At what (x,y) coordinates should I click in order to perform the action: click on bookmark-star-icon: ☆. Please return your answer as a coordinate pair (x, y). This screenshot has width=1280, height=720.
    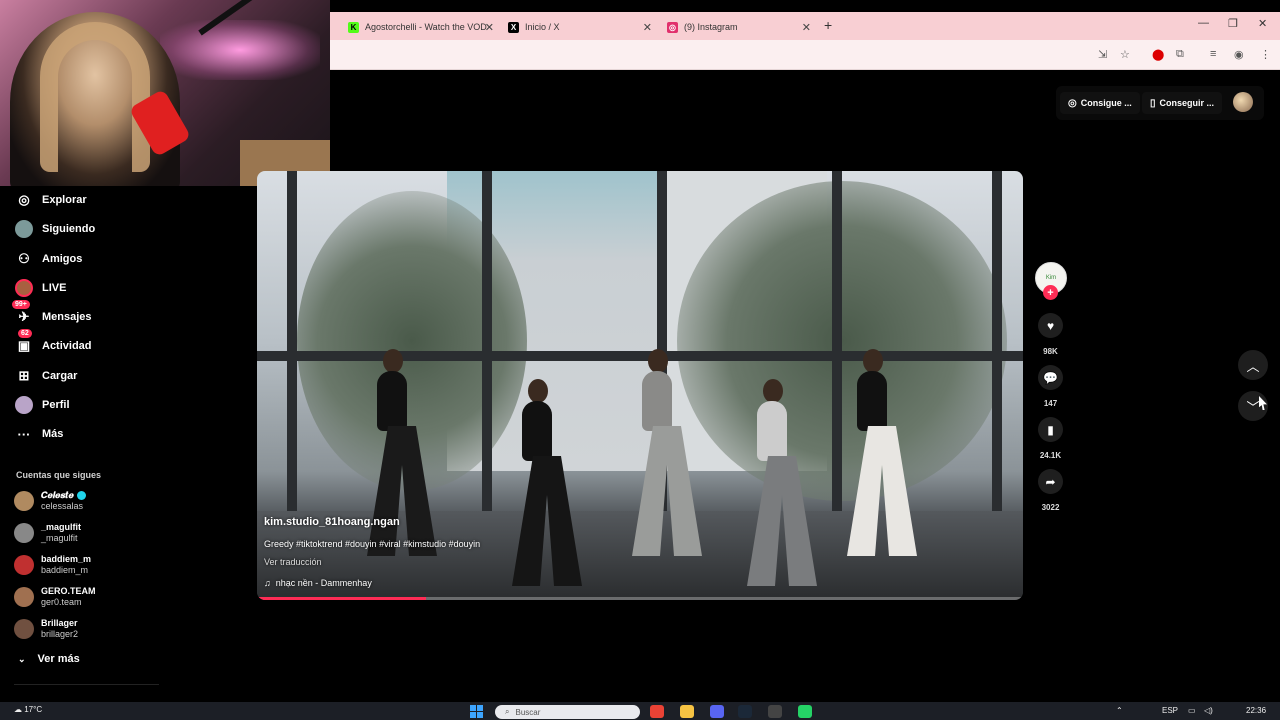
    Looking at the image, I should click on (1125, 54).